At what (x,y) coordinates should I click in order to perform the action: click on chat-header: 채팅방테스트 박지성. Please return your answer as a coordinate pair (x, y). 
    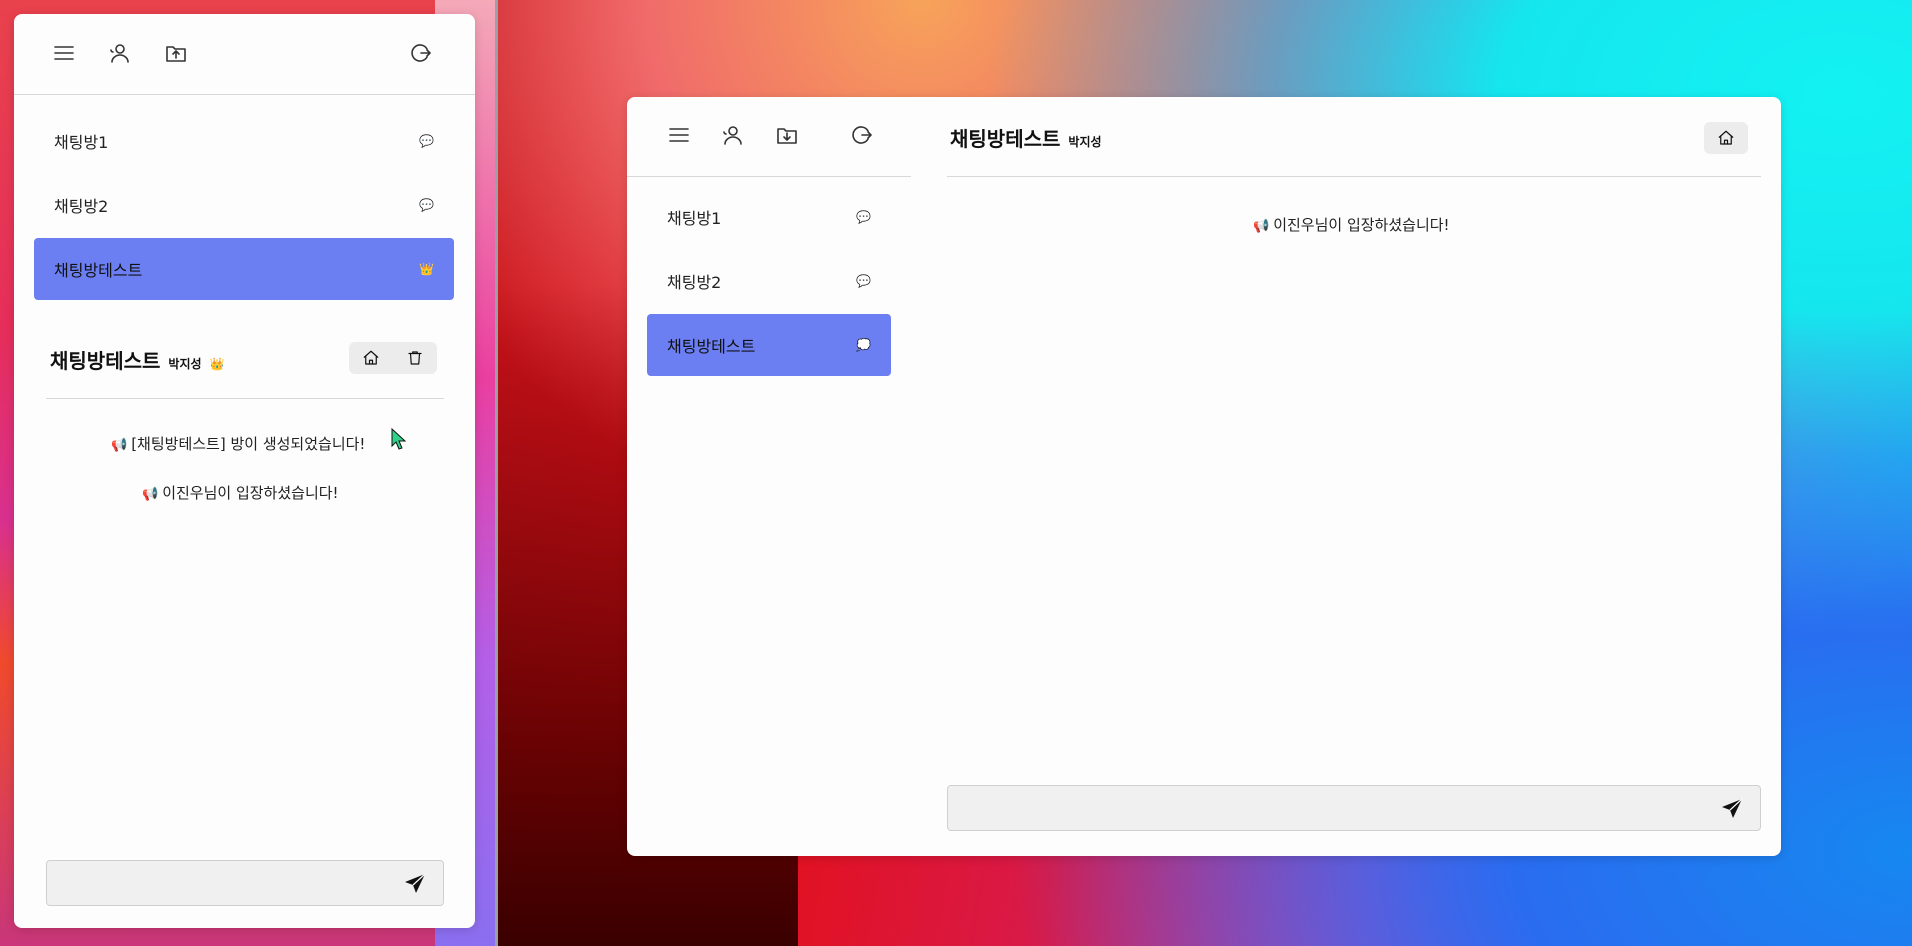
    Looking at the image, I should click on (1026, 137).